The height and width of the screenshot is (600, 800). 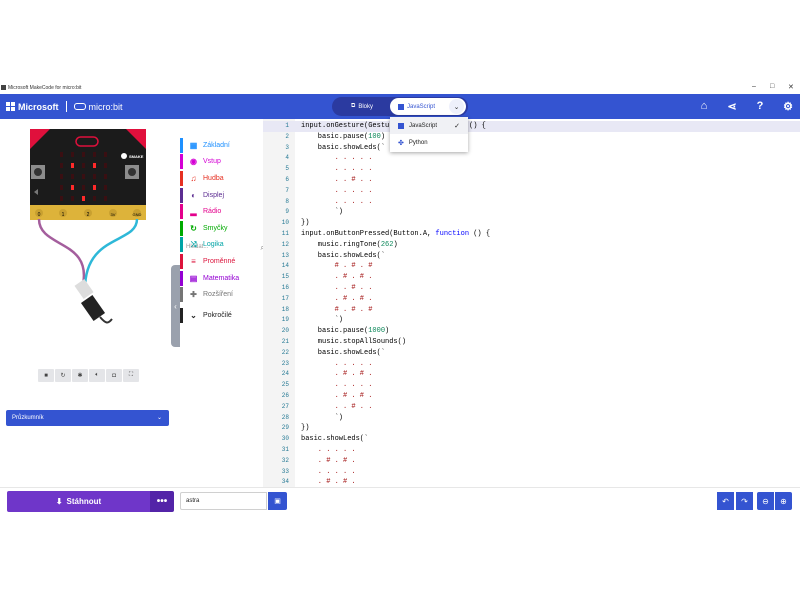 I want to click on category-loops: ↻ Smyčky, so click(x=221, y=228).